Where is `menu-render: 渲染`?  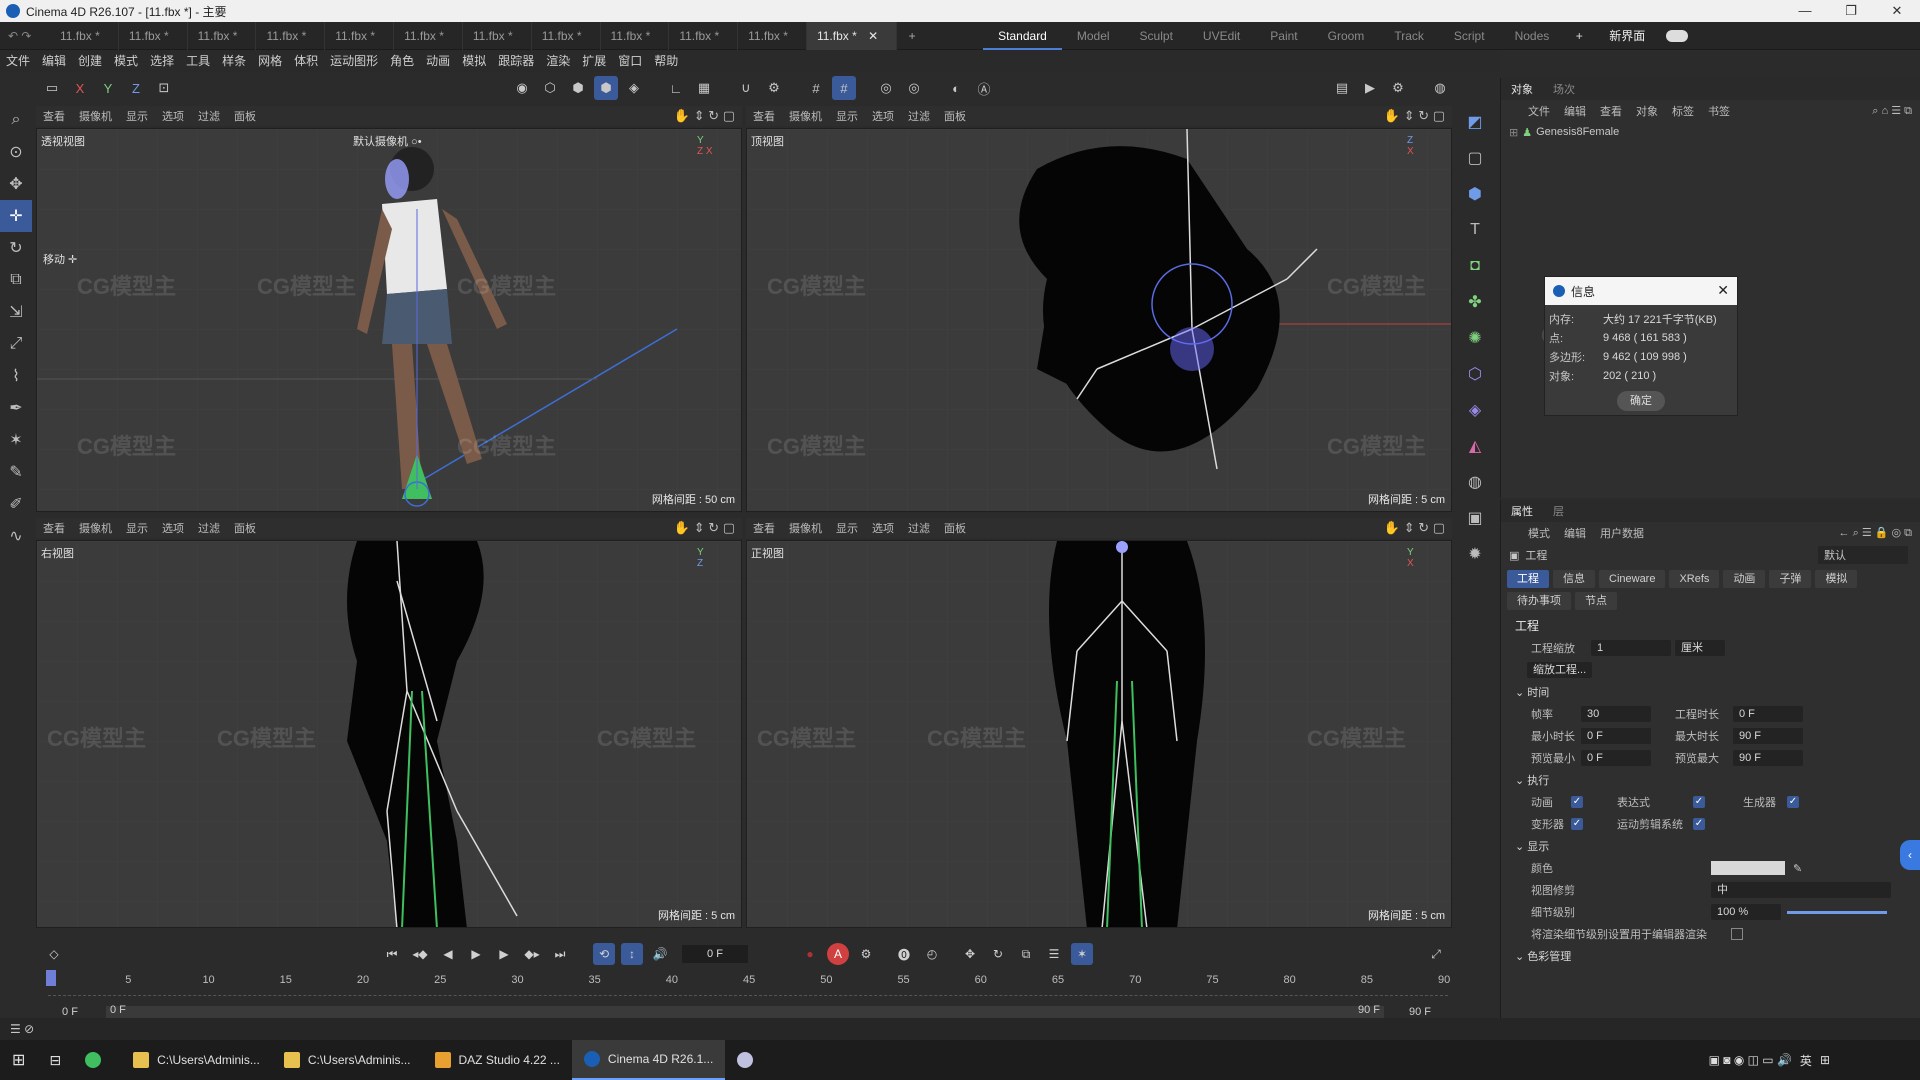 menu-render: 渲染 is located at coordinates (558, 61).